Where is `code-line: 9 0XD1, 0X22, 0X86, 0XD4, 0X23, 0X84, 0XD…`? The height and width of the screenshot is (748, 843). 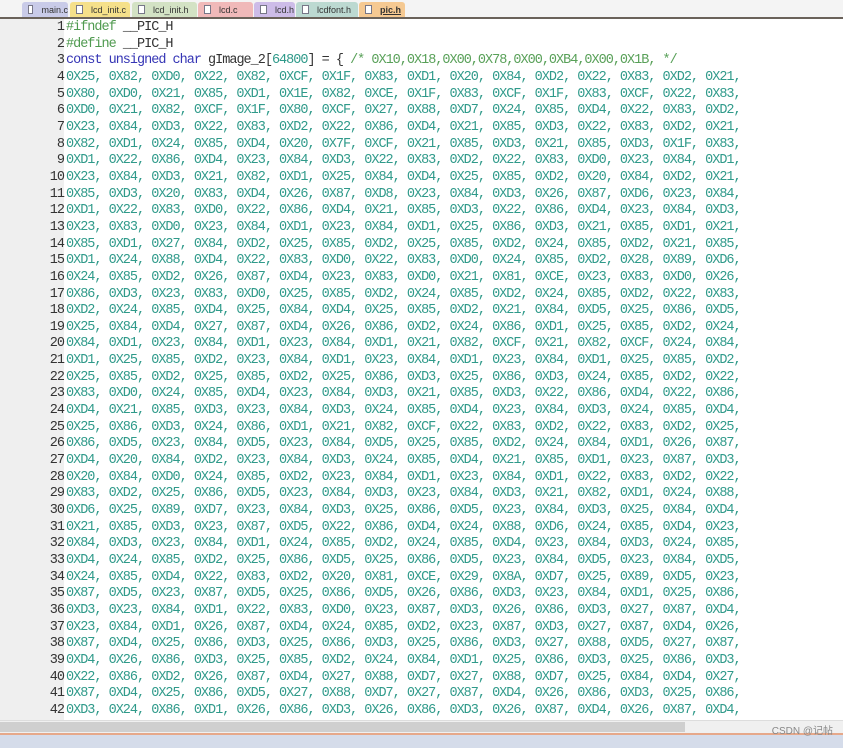
code-line: 9 0XD1, 0X22, 0X86, 0XD4, 0X23, 0X84, 0XD… is located at coordinates (371, 161).